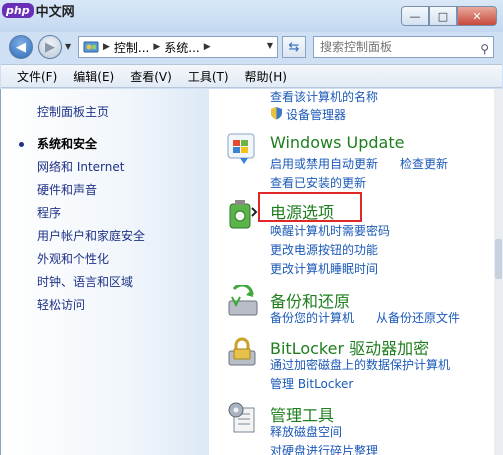 This screenshot has width=503, height=455. I want to click on sidebar-item-clock-region: 时钟、语言和区域, so click(85, 281).